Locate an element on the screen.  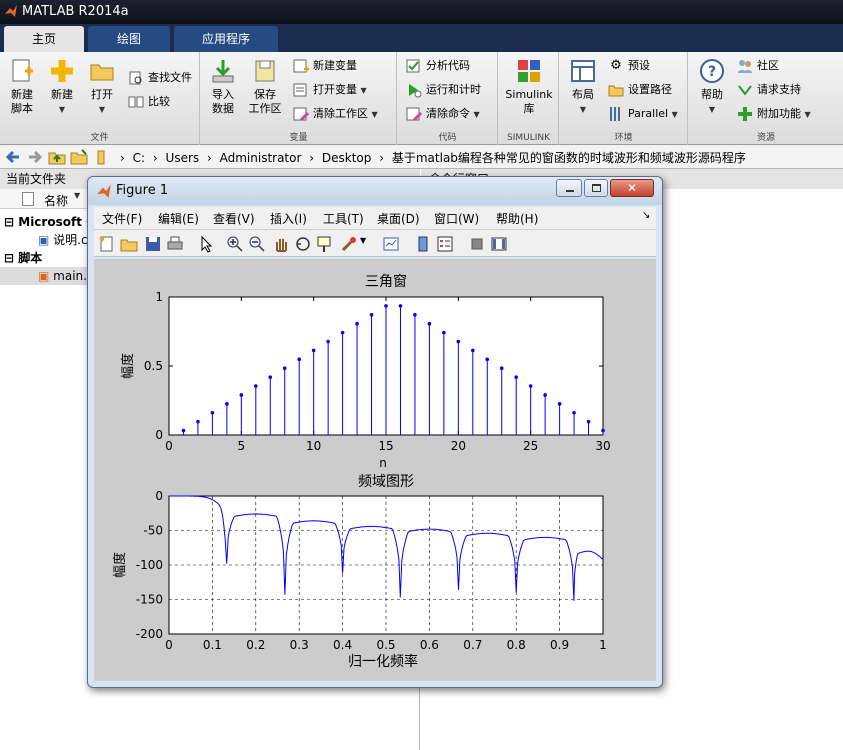
community-button: 社区 is located at coordinates (758, 66).